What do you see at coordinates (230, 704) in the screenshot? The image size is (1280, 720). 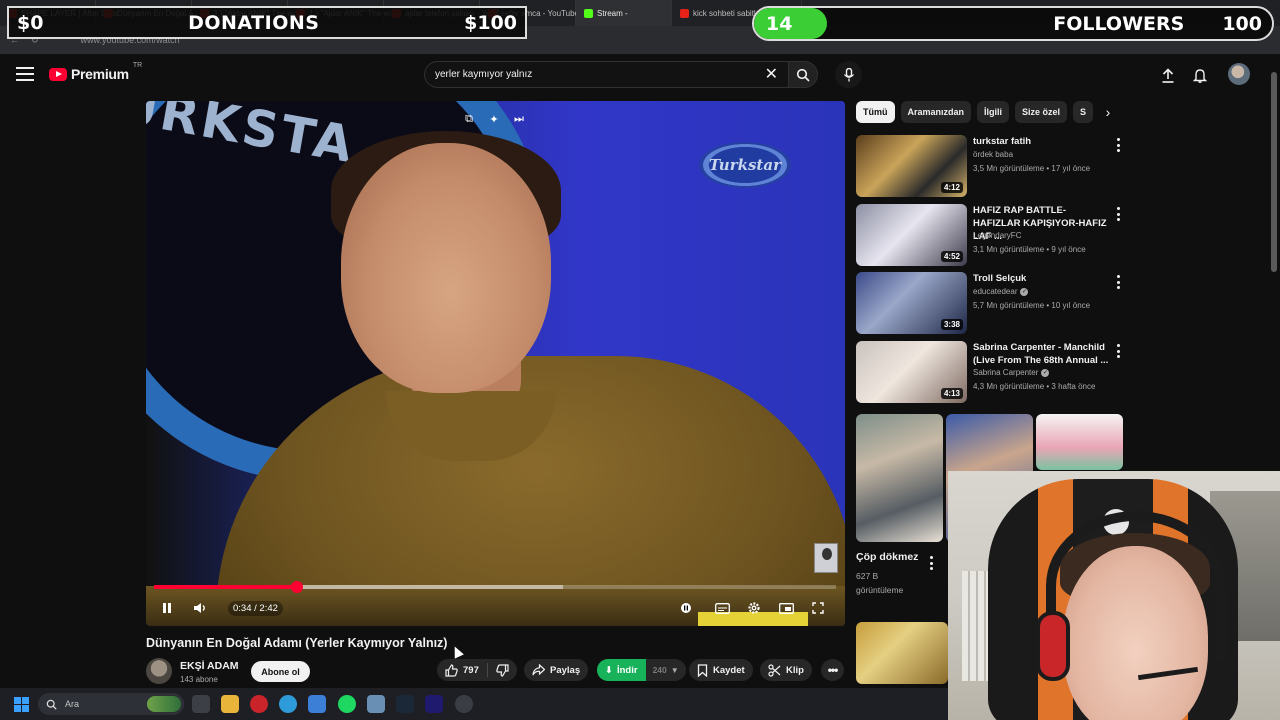 I see `file-explorer-icon` at bounding box center [230, 704].